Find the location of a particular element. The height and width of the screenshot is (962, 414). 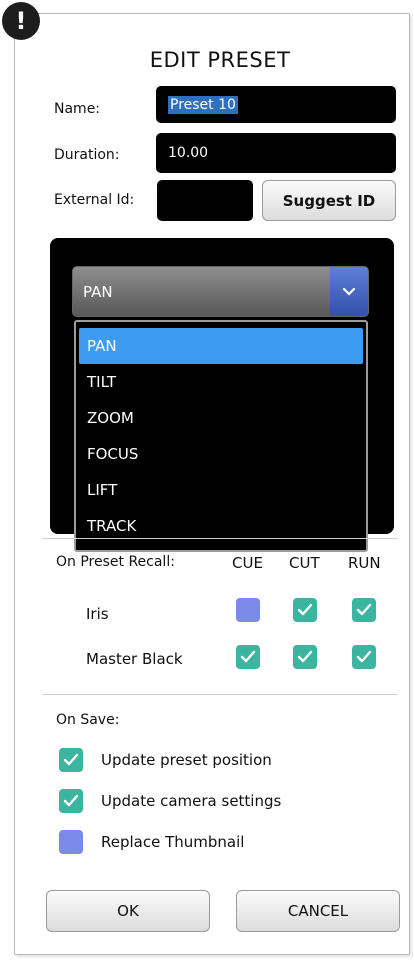

update-position-label: Update preset position is located at coordinates (186, 760).